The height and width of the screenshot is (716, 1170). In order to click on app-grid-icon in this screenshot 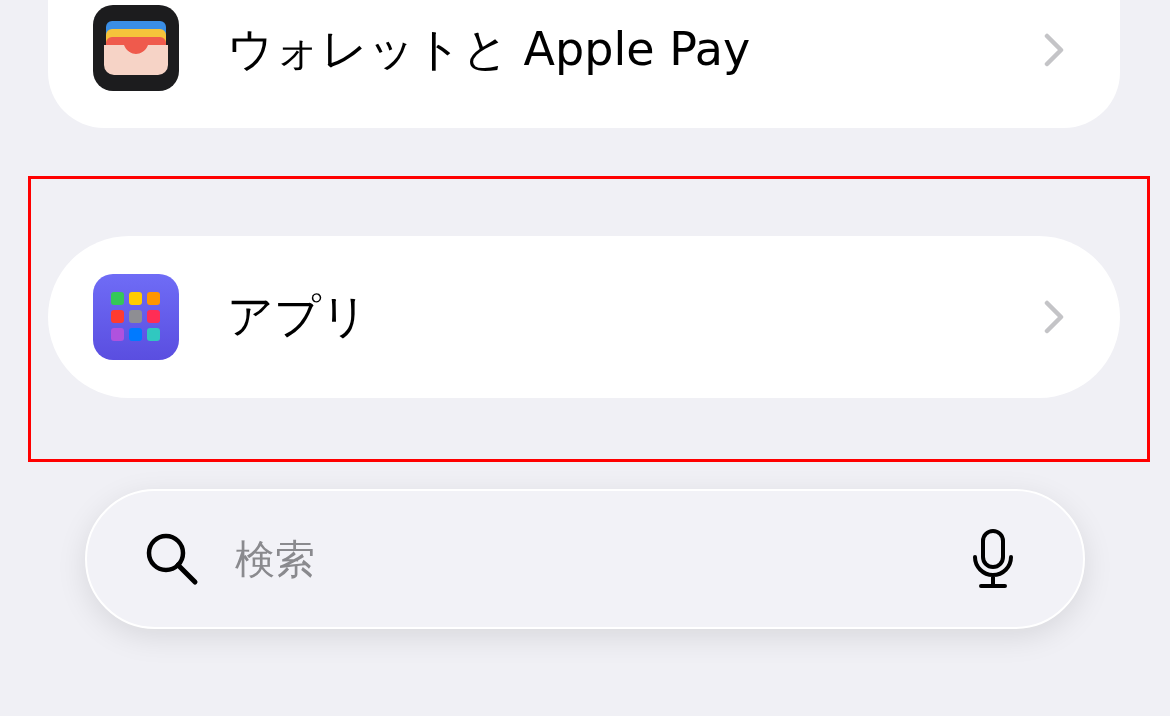, I will do `click(136, 317)`.